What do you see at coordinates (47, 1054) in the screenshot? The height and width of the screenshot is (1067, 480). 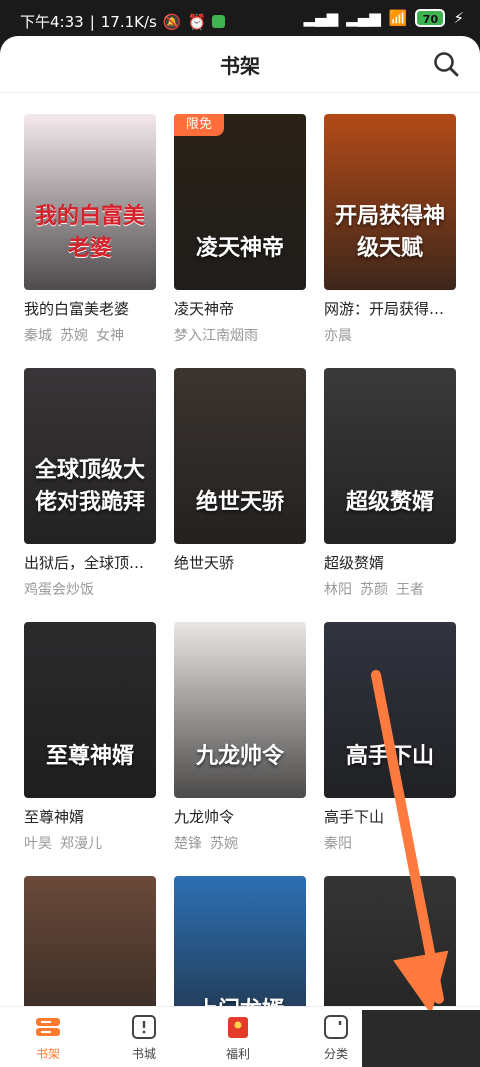 I see `tab-bookshelf-label: 书架` at bounding box center [47, 1054].